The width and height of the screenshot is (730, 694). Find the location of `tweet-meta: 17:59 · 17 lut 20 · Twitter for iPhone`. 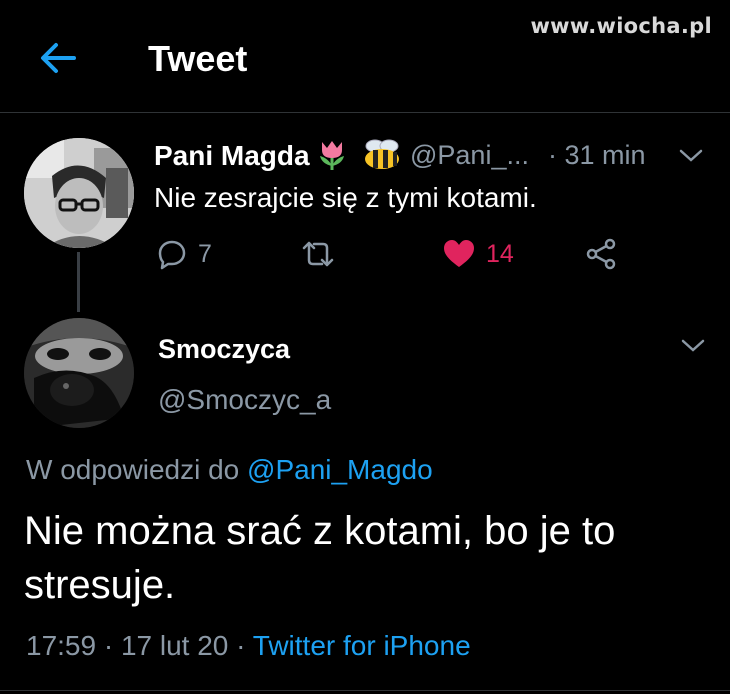

tweet-meta: 17:59 · 17 lut 20 · Twitter for iPhone is located at coordinates (248, 646).